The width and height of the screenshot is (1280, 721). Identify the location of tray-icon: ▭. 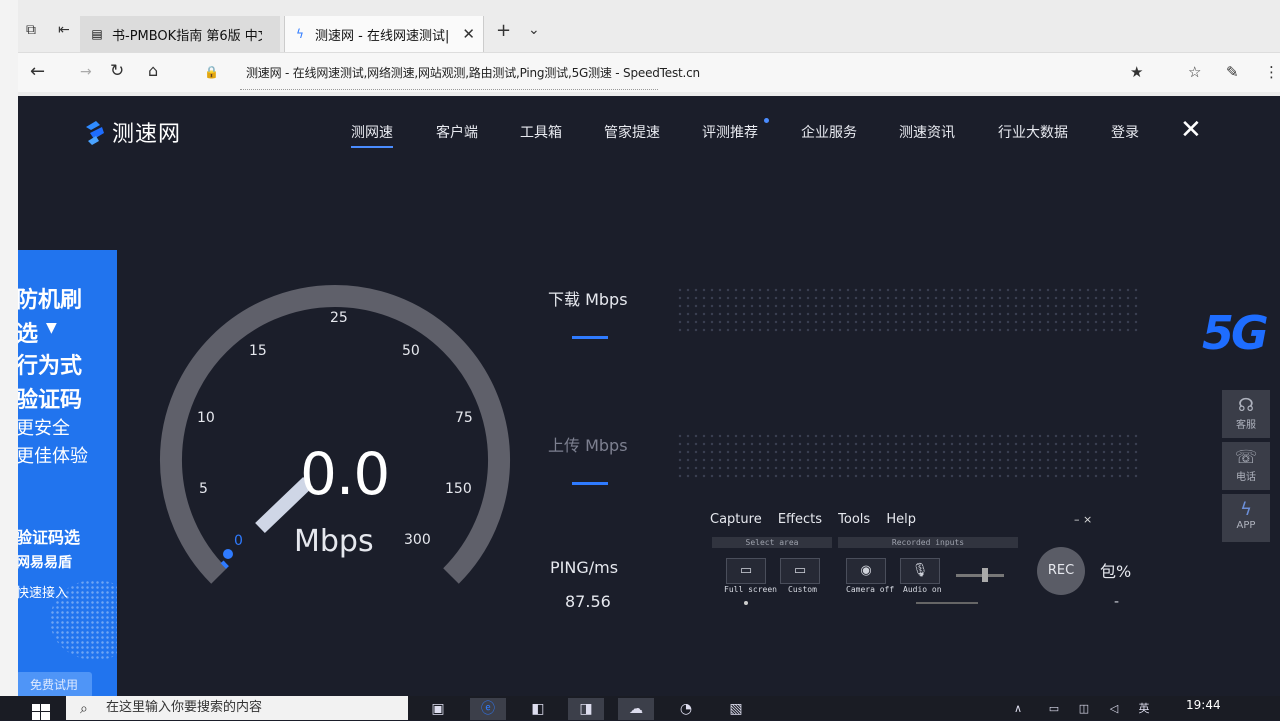
(1054, 709).